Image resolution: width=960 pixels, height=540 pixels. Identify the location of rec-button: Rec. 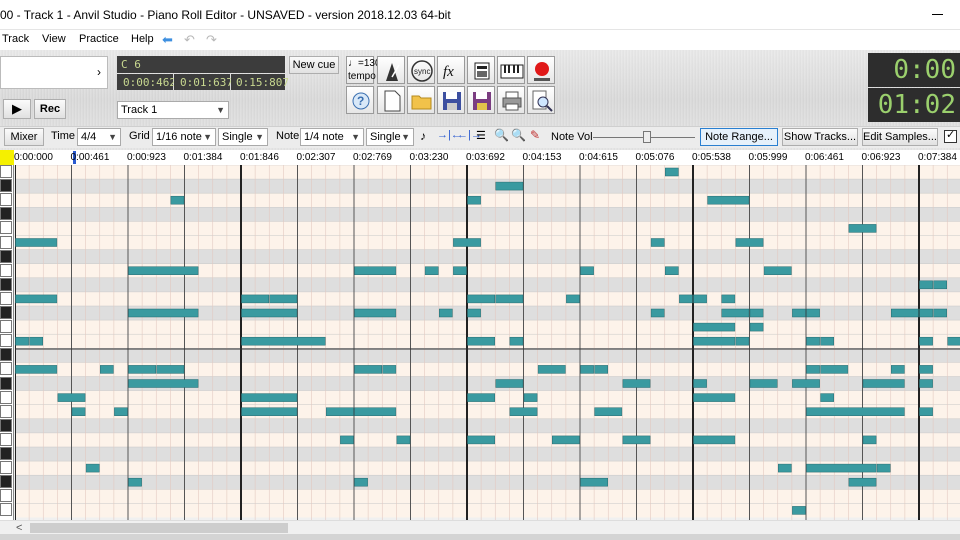
(50, 109).